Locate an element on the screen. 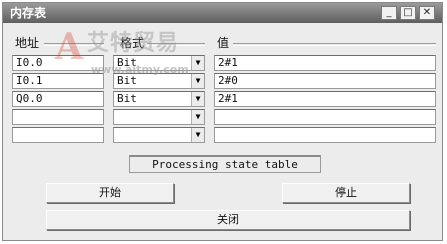 The width and height of the screenshot is (447, 244). start-button: 开始 is located at coordinates (110, 193).